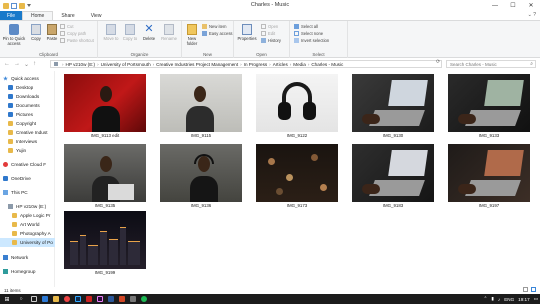  What do you see at coordinates (7, 299) in the screenshot?
I see `start-icon: ⊞` at bounding box center [7, 299].